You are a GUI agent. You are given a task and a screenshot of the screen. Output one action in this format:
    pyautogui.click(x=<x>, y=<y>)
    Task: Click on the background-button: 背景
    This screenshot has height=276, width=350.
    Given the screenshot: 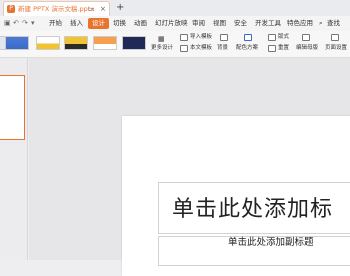 What is the action you would take?
    pyautogui.click(x=222, y=48)
    